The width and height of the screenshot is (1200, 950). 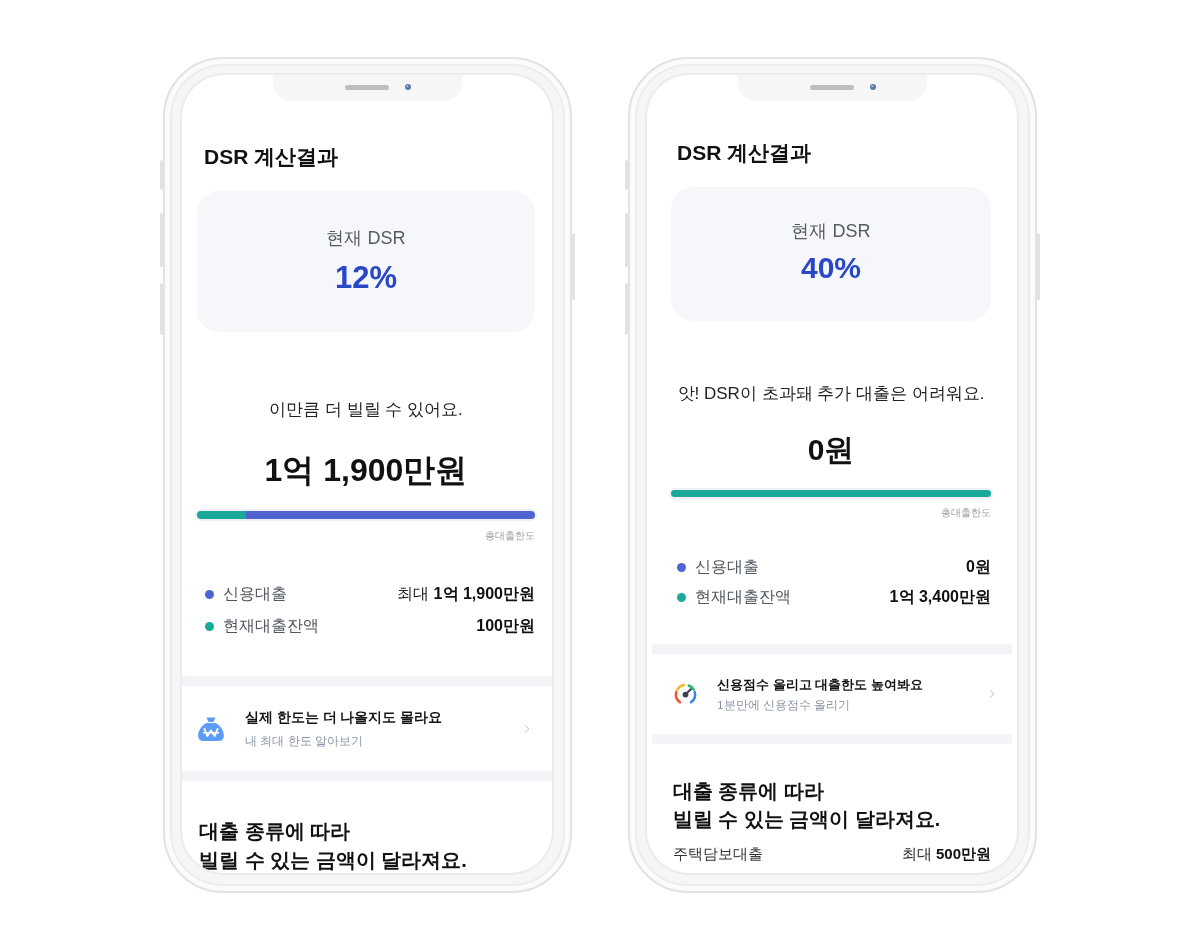 I want to click on loan-type-label: 주택담보대출, so click(x=718, y=854).